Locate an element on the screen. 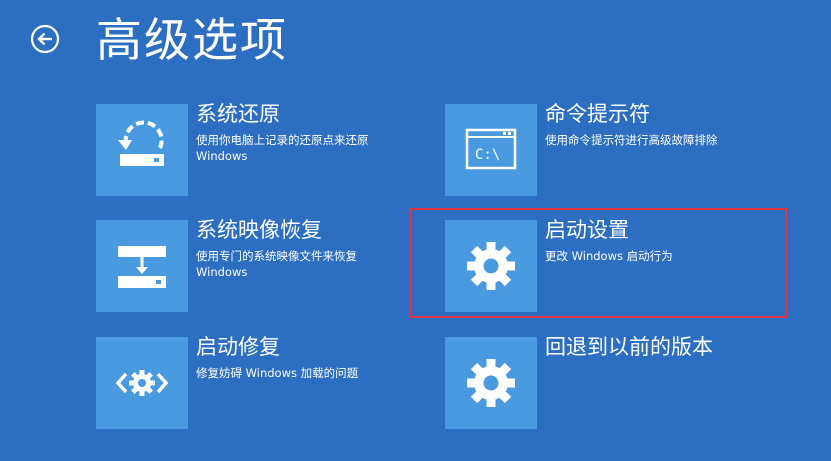 The width and height of the screenshot is (831, 461). back-arrow-icon is located at coordinates (45, 39).